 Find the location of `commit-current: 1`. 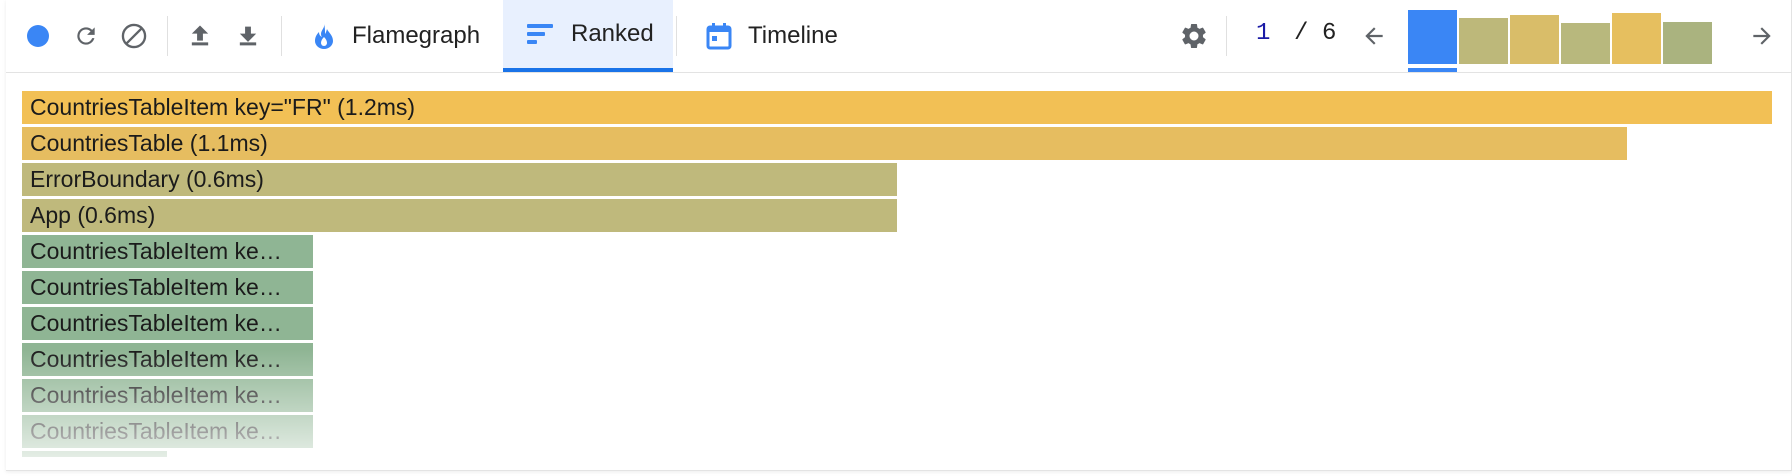

commit-current: 1 is located at coordinates (1263, 33).